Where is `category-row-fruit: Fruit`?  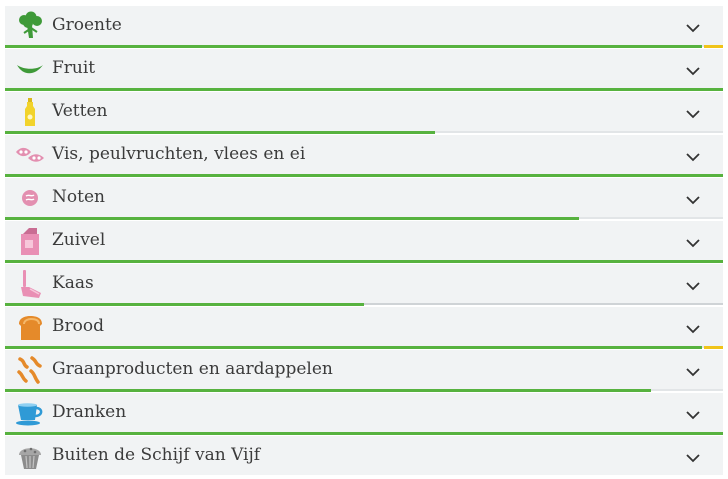
category-row-fruit: Fruit is located at coordinates (364, 68).